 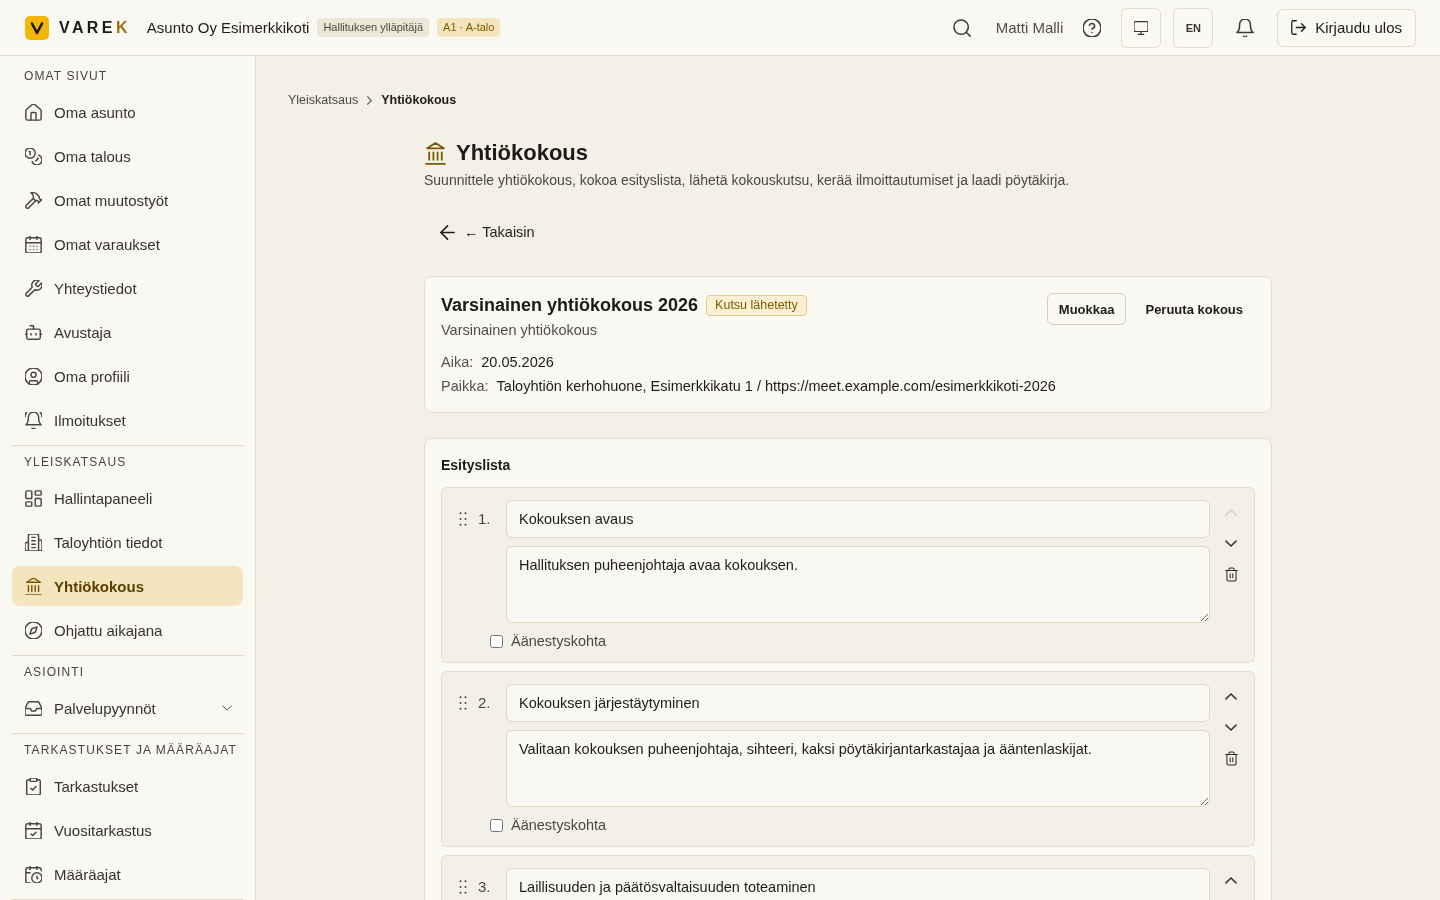 What do you see at coordinates (323, 100) in the screenshot?
I see `breadcrumb-link: Yleiskatsaus` at bounding box center [323, 100].